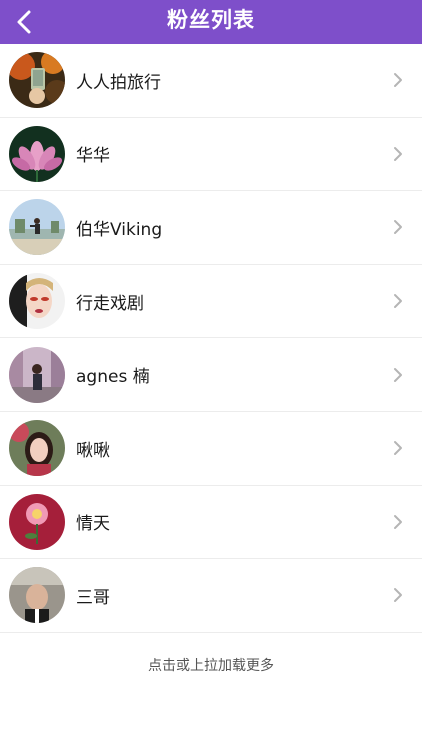 The width and height of the screenshot is (422, 750). Describe the element at coordinates (118, 82) in the screenshot. I see `fan-name: 人人拍旅行` at that location.